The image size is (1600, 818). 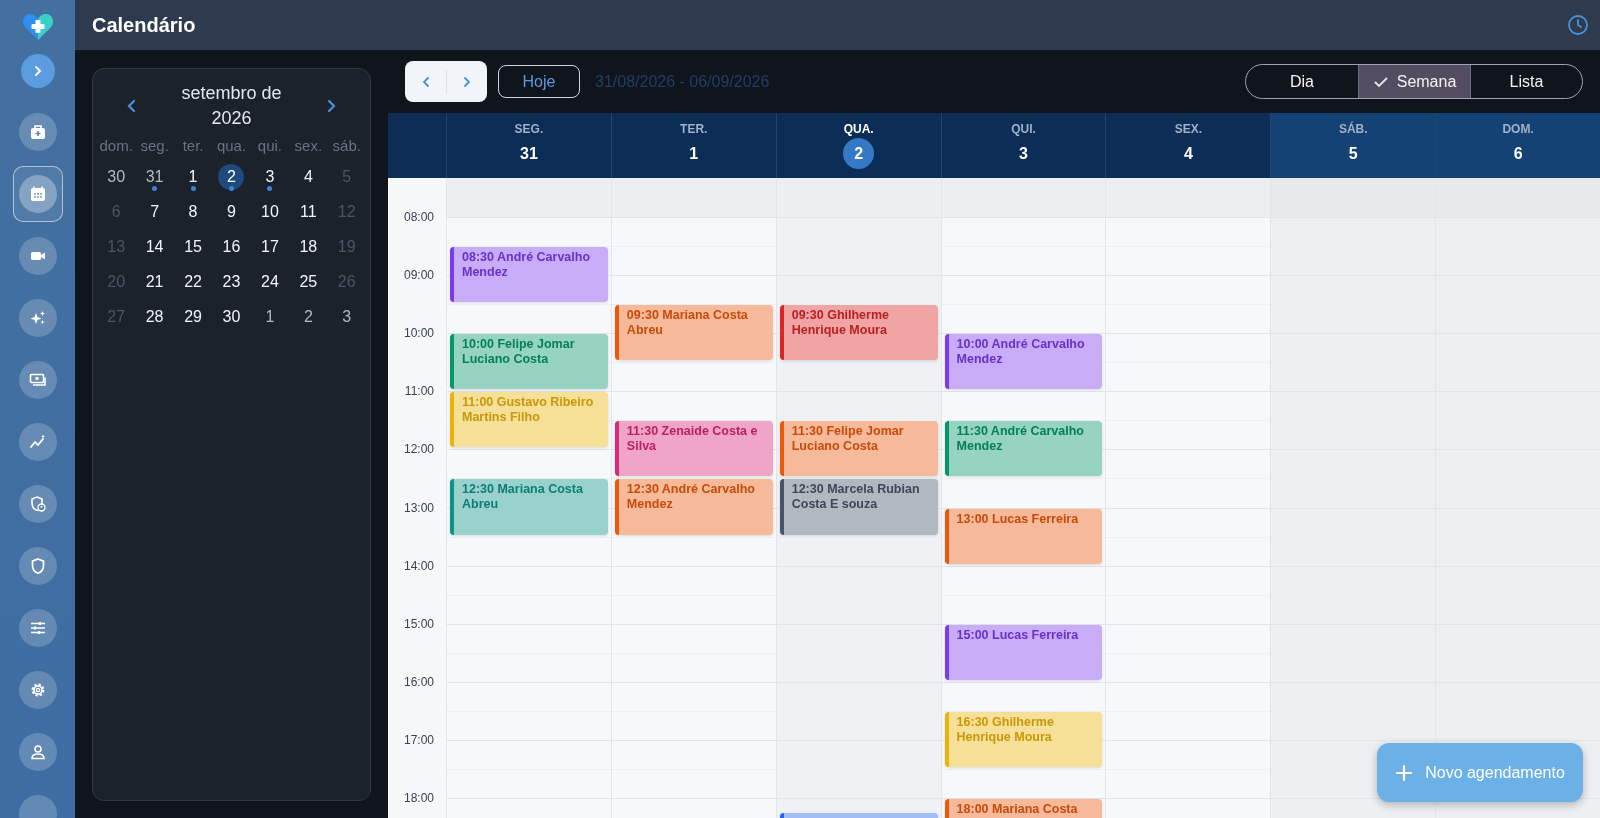 What do you see at coordinates (1353, 129) in the screenshot?
I see `weekday-name: SÁB.` at bounding box center [1353, 129].